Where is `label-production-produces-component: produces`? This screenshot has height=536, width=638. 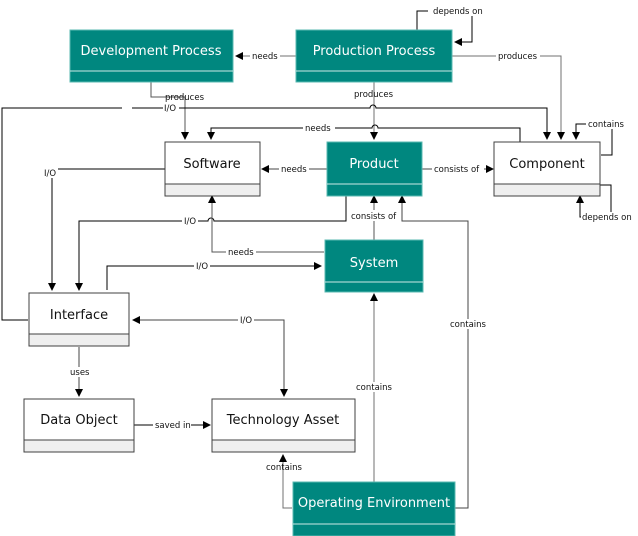 label-production-produces-component: produces is located at coordinates (518, 57).